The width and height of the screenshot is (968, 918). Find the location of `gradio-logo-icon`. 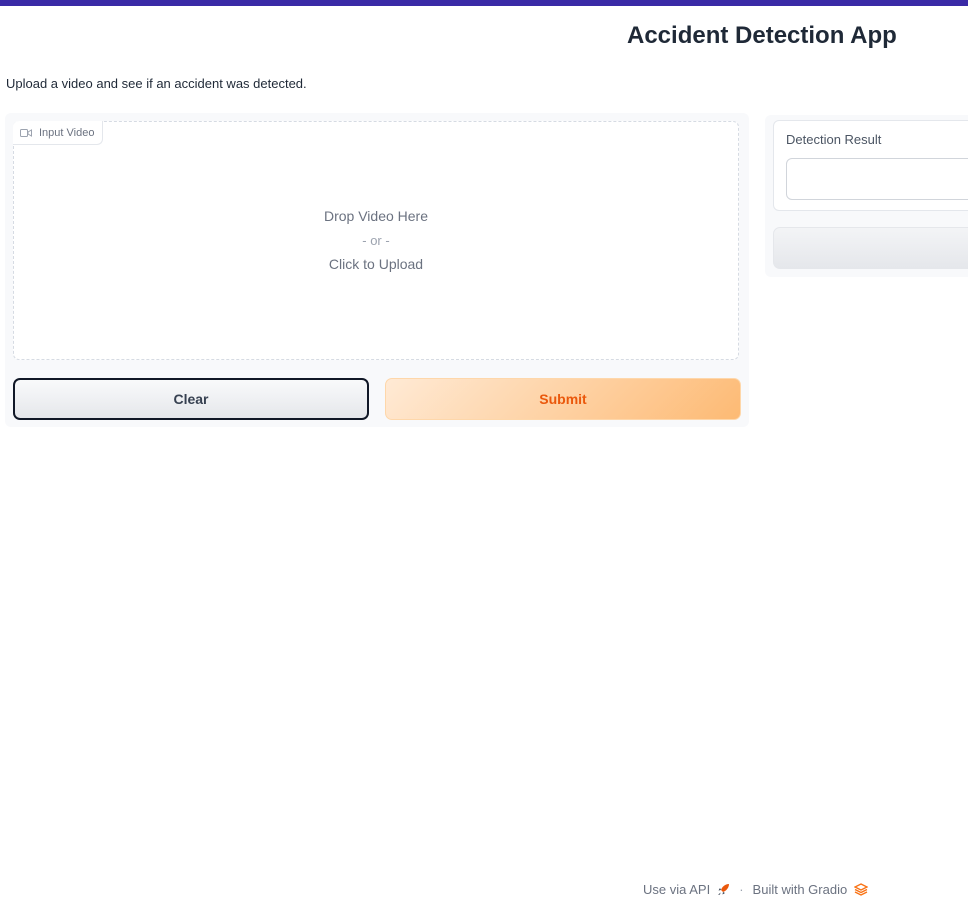

gradio-logo-icon is located at coordinates (858, 889).